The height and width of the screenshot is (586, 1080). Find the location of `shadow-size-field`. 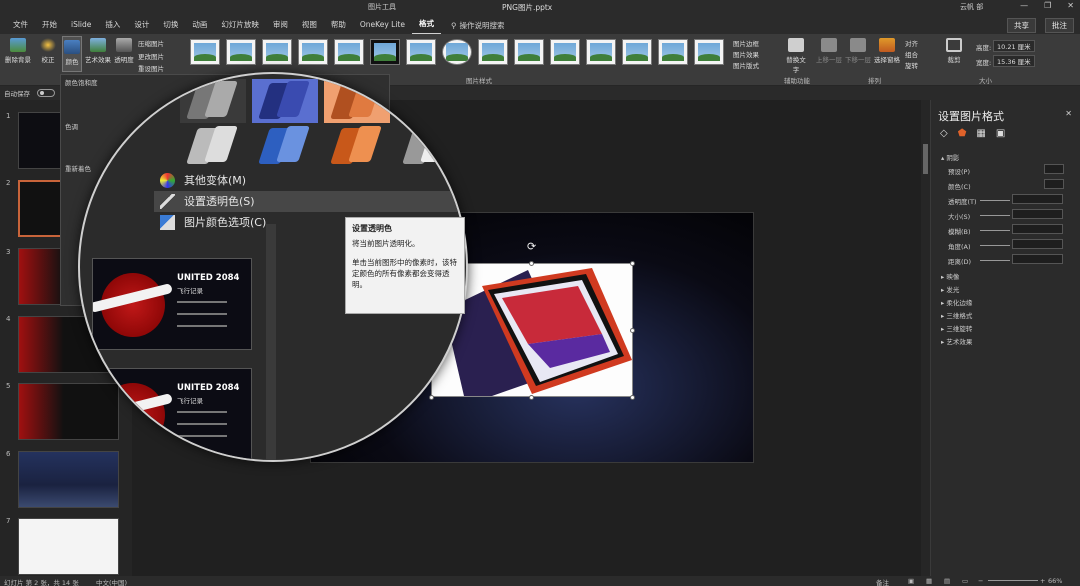

shadow-size-field is located at coordinates (1037, 214).